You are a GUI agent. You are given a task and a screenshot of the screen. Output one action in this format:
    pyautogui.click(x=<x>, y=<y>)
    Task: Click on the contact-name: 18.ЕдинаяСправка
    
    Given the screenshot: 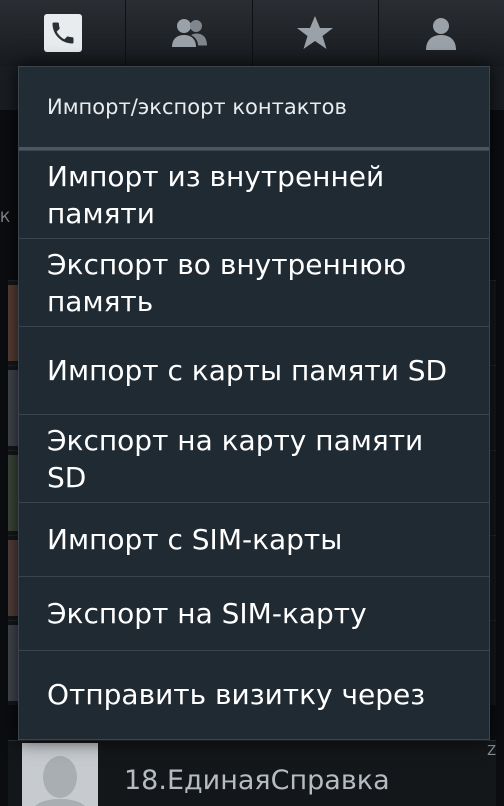 What is the action you would take?
    pyautogui.click(x=257, y=780)
    